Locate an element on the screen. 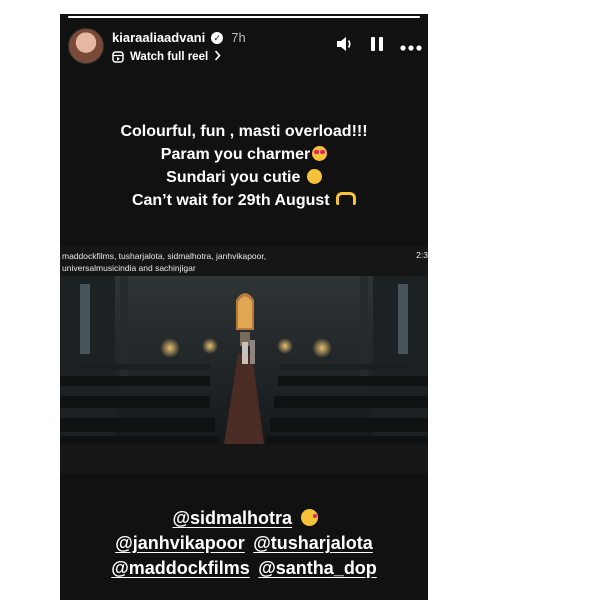 The width and height of the screenshot is (600, 600). mention-sidmalhotra: @sidmalhotra is located at coordinates (232, 518).